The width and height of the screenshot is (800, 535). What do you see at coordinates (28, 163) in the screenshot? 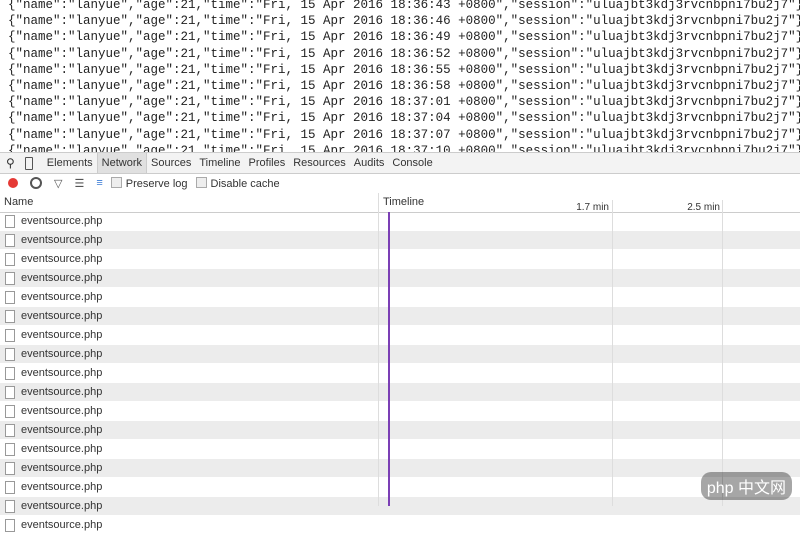
I see `device-mode-icon` at bounding box center [28, 163].